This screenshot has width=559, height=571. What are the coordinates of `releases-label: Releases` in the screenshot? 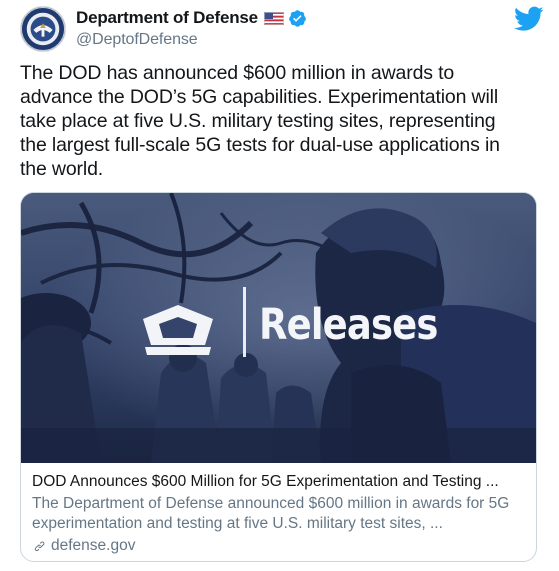 It's located at (348, 325).